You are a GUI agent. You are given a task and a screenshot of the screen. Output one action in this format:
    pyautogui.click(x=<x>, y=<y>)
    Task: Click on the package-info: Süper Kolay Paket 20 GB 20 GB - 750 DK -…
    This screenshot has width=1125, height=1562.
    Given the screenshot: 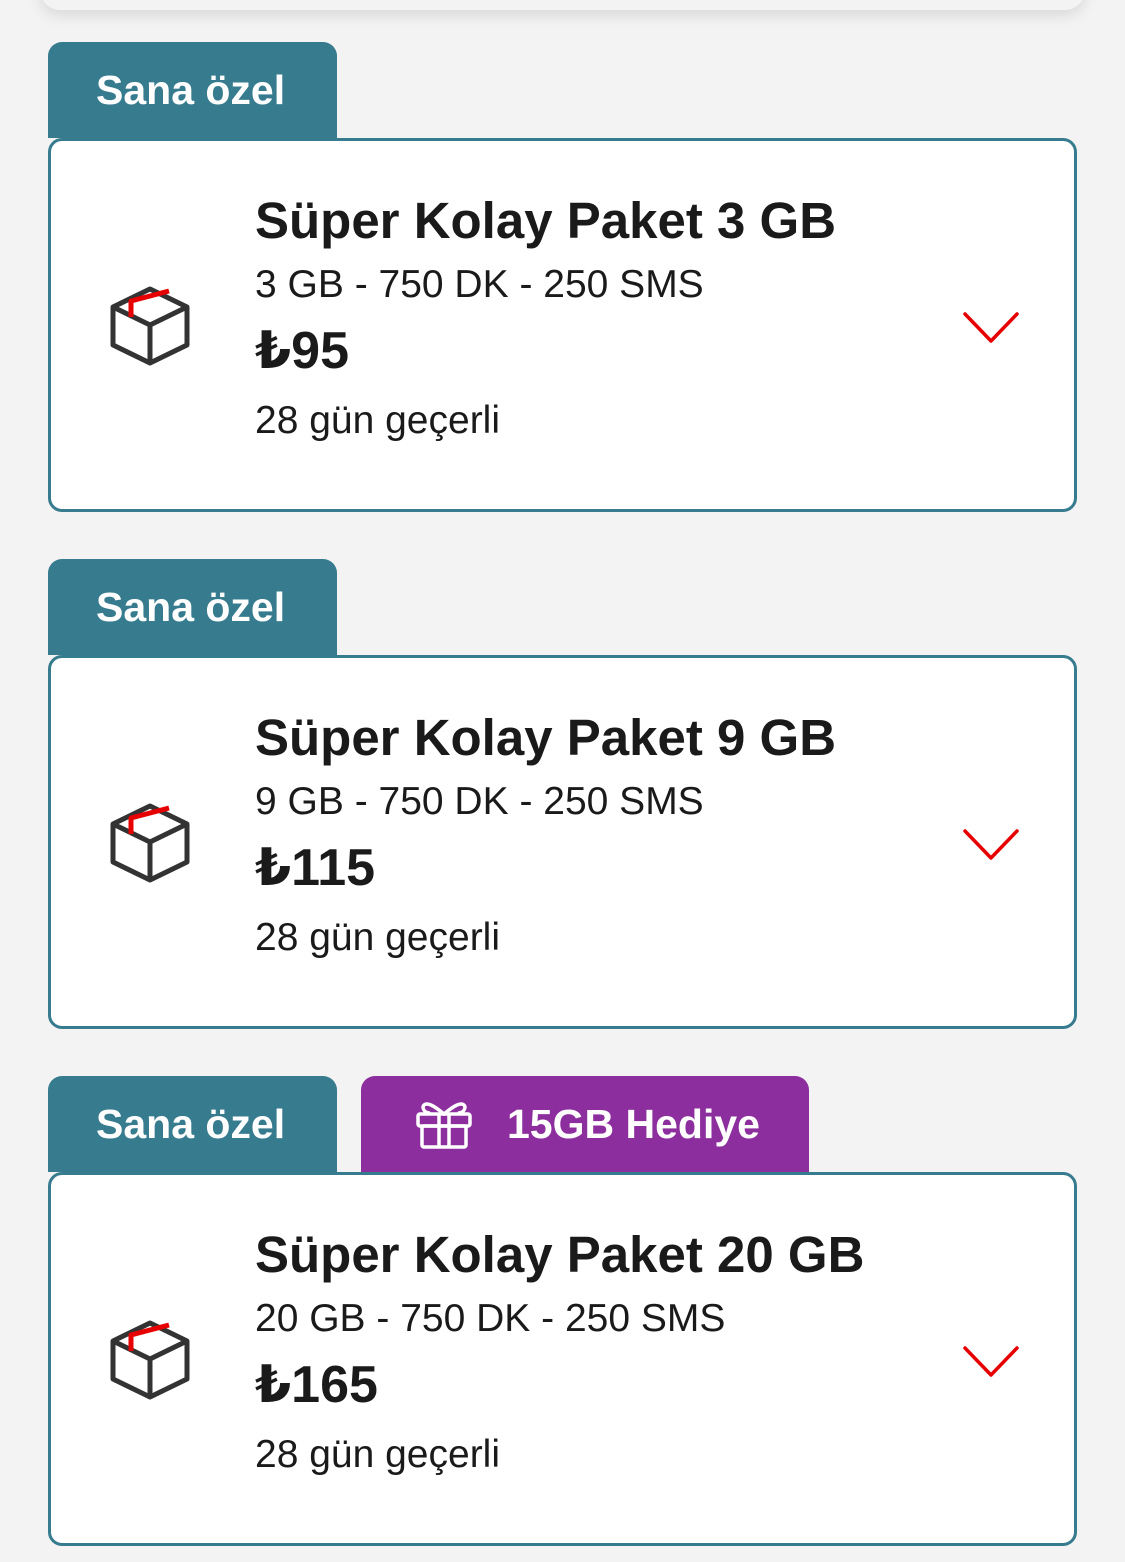 What is the action you would take?
    pyautogui.click(x=559, y=1352)
    